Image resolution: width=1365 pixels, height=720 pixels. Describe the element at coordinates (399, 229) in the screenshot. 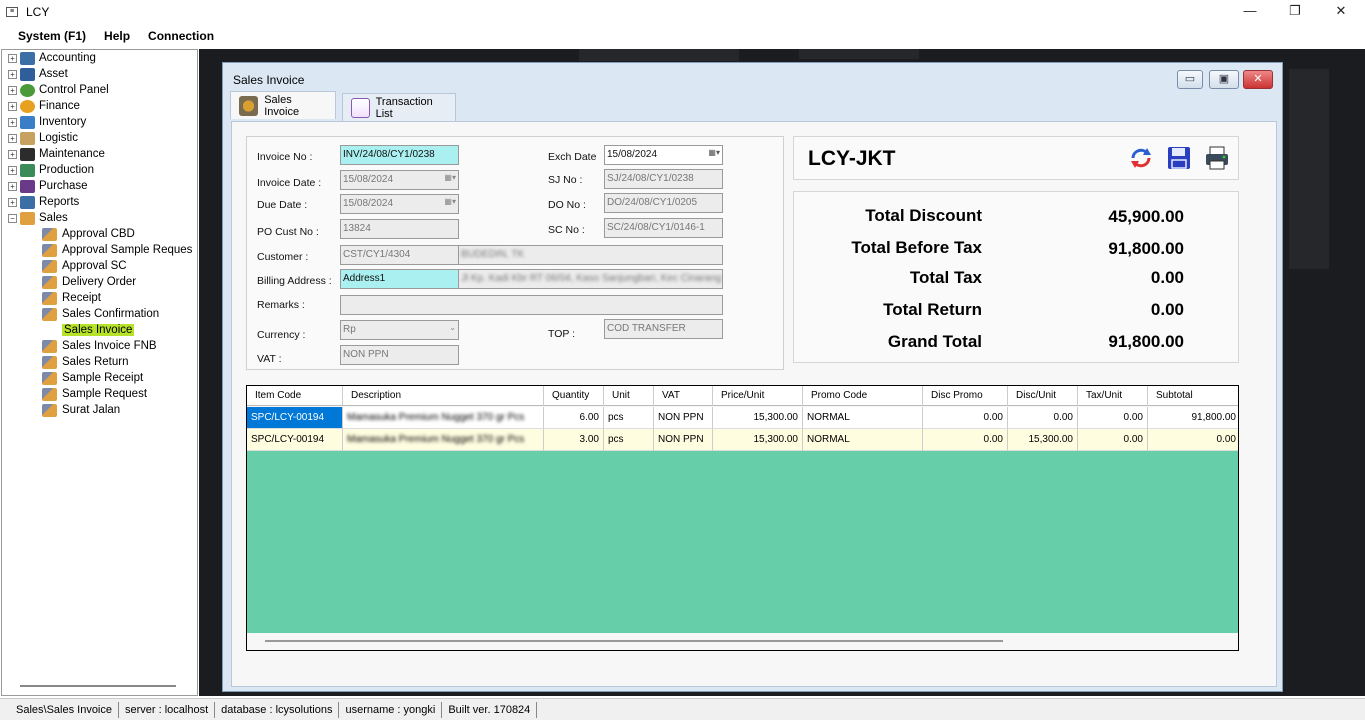

I see `po-cust-no-field: 13824` at that location.